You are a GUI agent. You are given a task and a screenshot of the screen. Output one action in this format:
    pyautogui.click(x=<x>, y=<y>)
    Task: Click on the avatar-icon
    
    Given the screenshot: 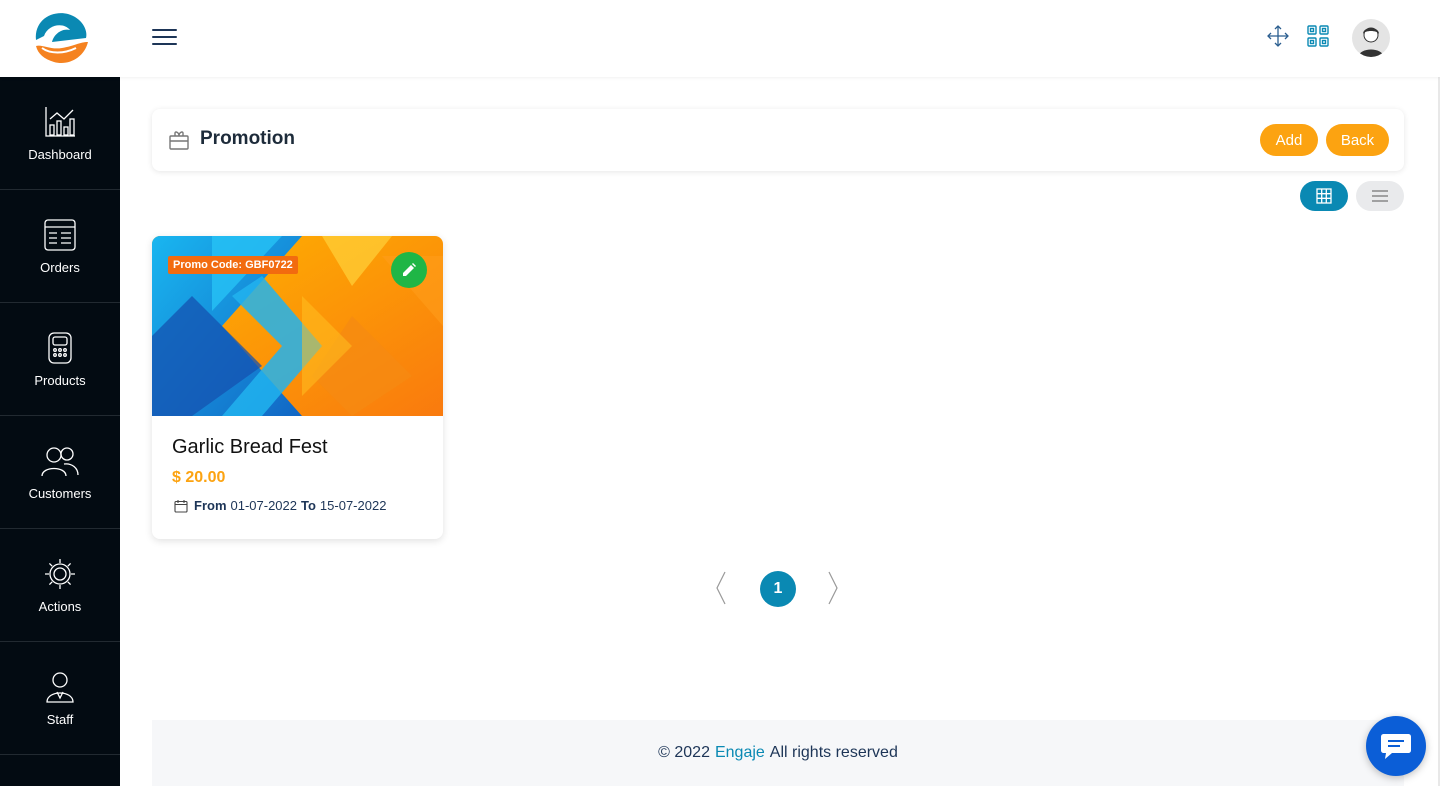 What is the action you would take?
    pyautogui.click(x=1371, y=42)
    